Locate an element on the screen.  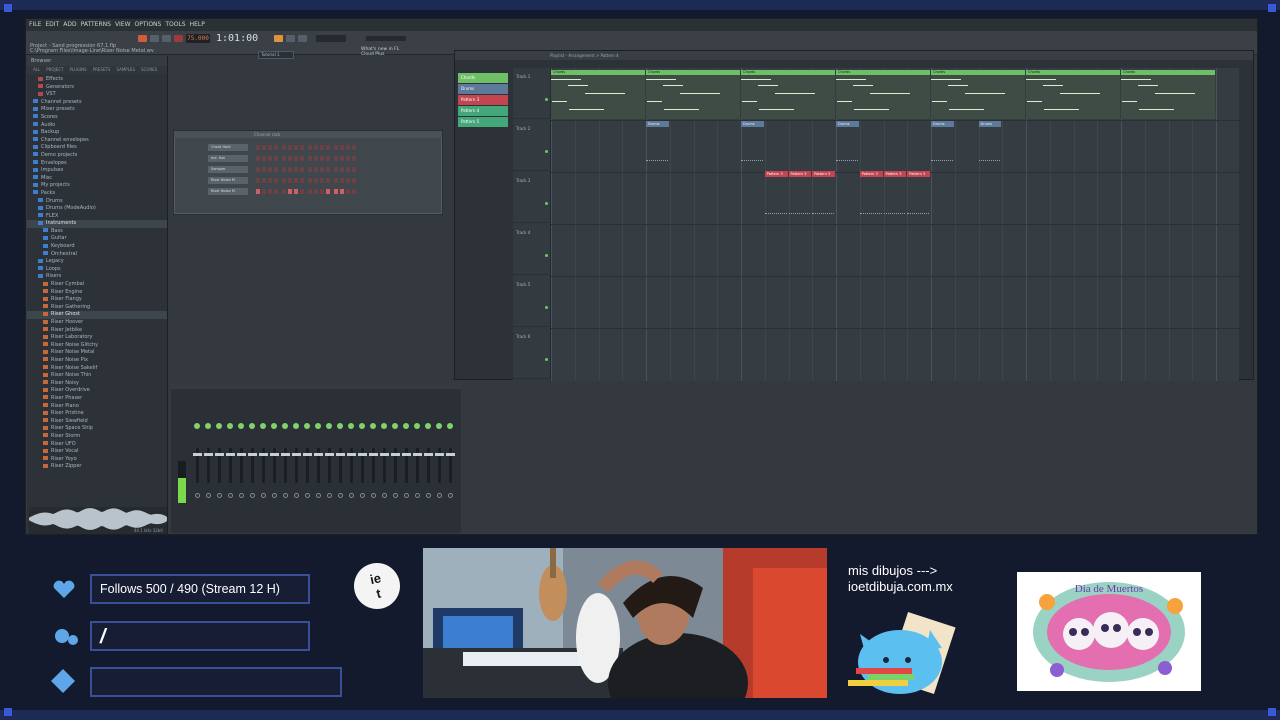
channel-name-button: Riser Noise M is located at coordinates (228, 191).